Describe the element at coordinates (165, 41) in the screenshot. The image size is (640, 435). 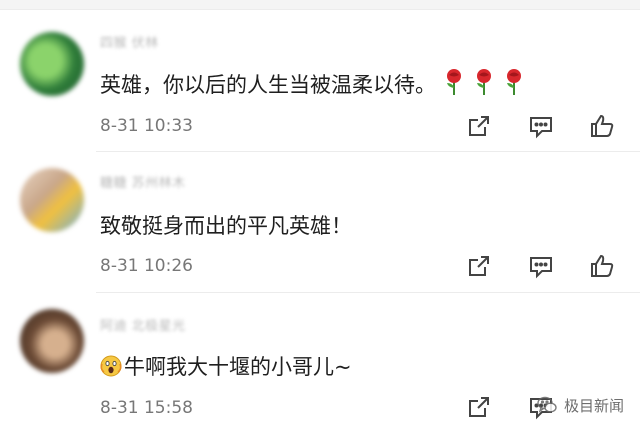
I see `username: 四猴 伏林` at that location.